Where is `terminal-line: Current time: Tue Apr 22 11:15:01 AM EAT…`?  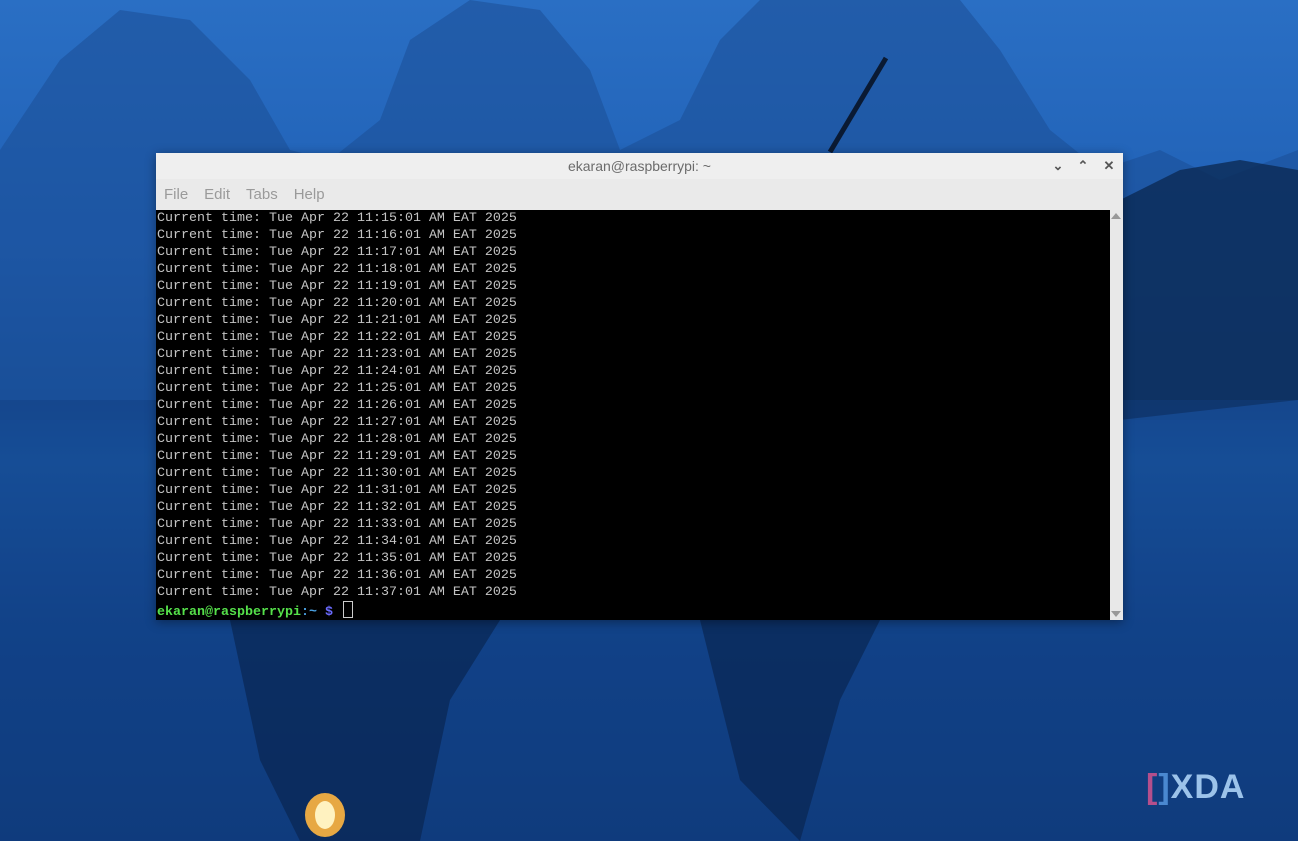
terminal-line: Current time: Tue Apr 22 11:15:01 AM EAT… is located at coordinates (337, 218).